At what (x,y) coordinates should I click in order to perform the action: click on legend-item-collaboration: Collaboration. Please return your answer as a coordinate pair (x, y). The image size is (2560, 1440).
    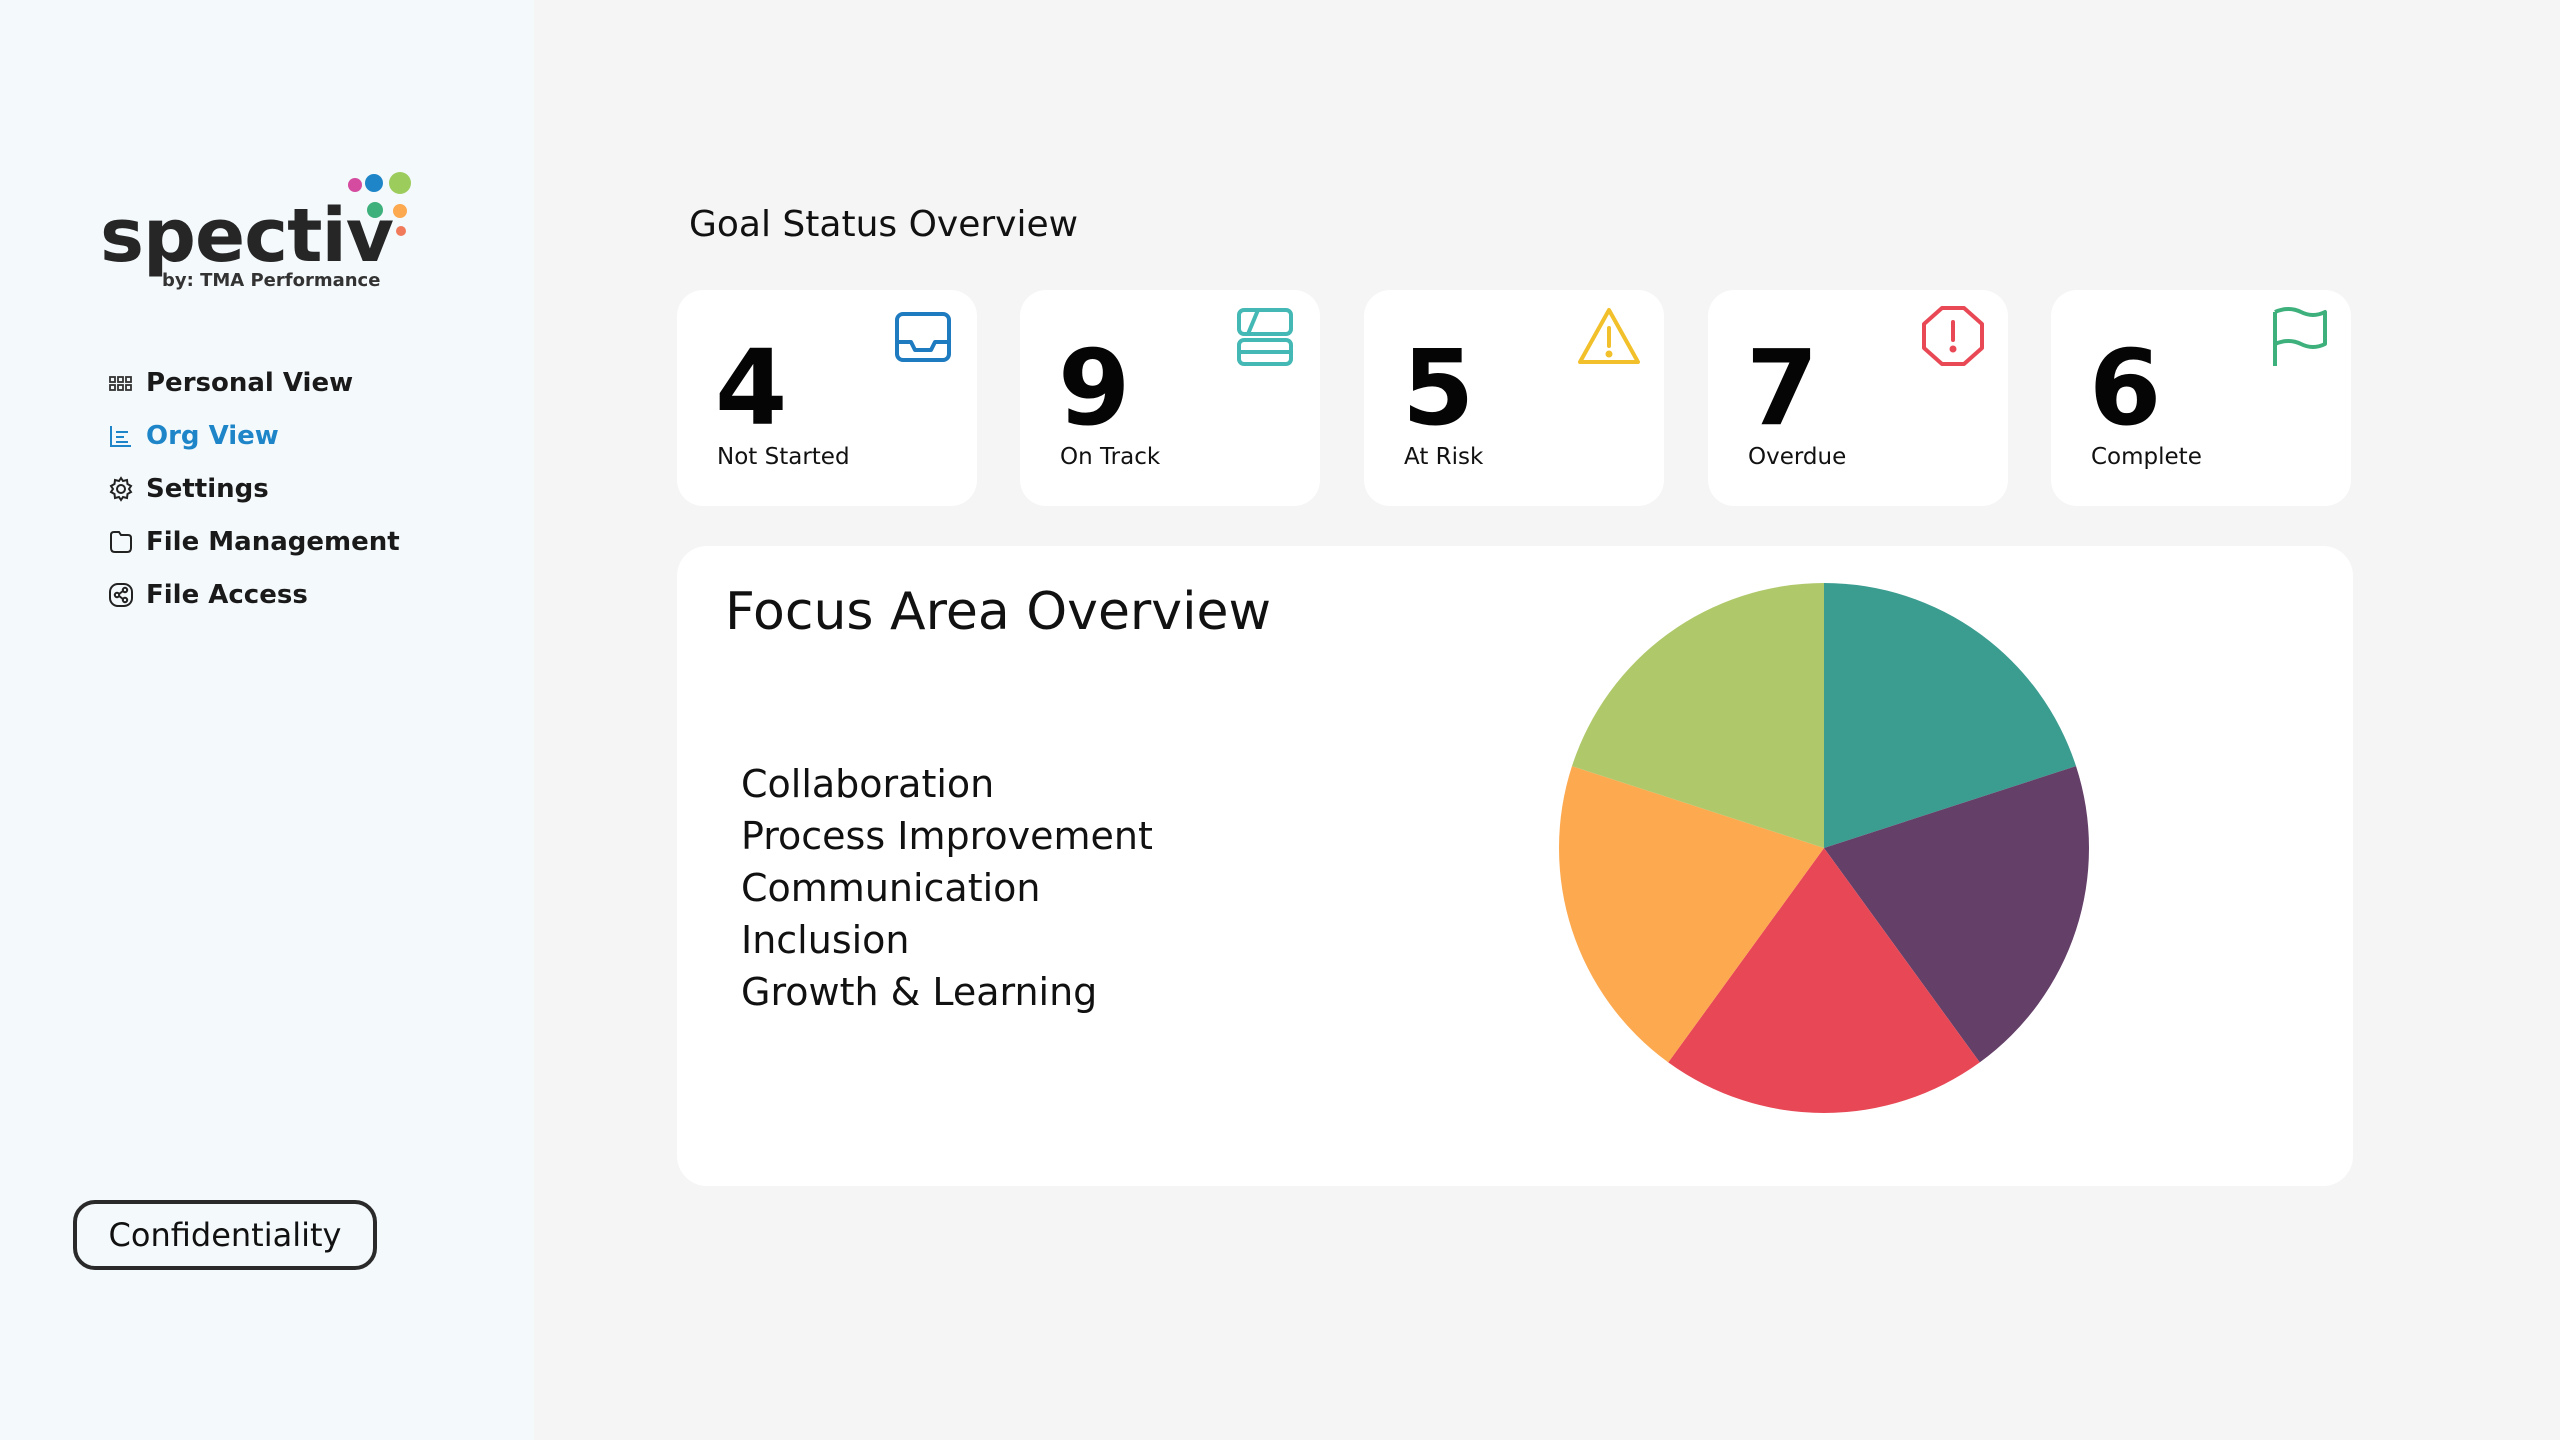
    Looking at the image, I should click on (868, 784).